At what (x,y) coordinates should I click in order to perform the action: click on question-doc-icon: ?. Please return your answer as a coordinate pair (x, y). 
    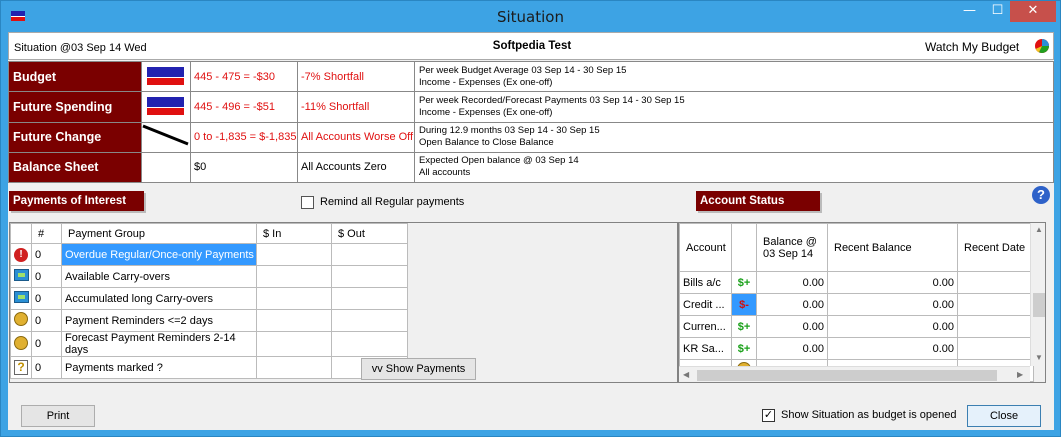
    Looking at the image, I should click on (21, 367).